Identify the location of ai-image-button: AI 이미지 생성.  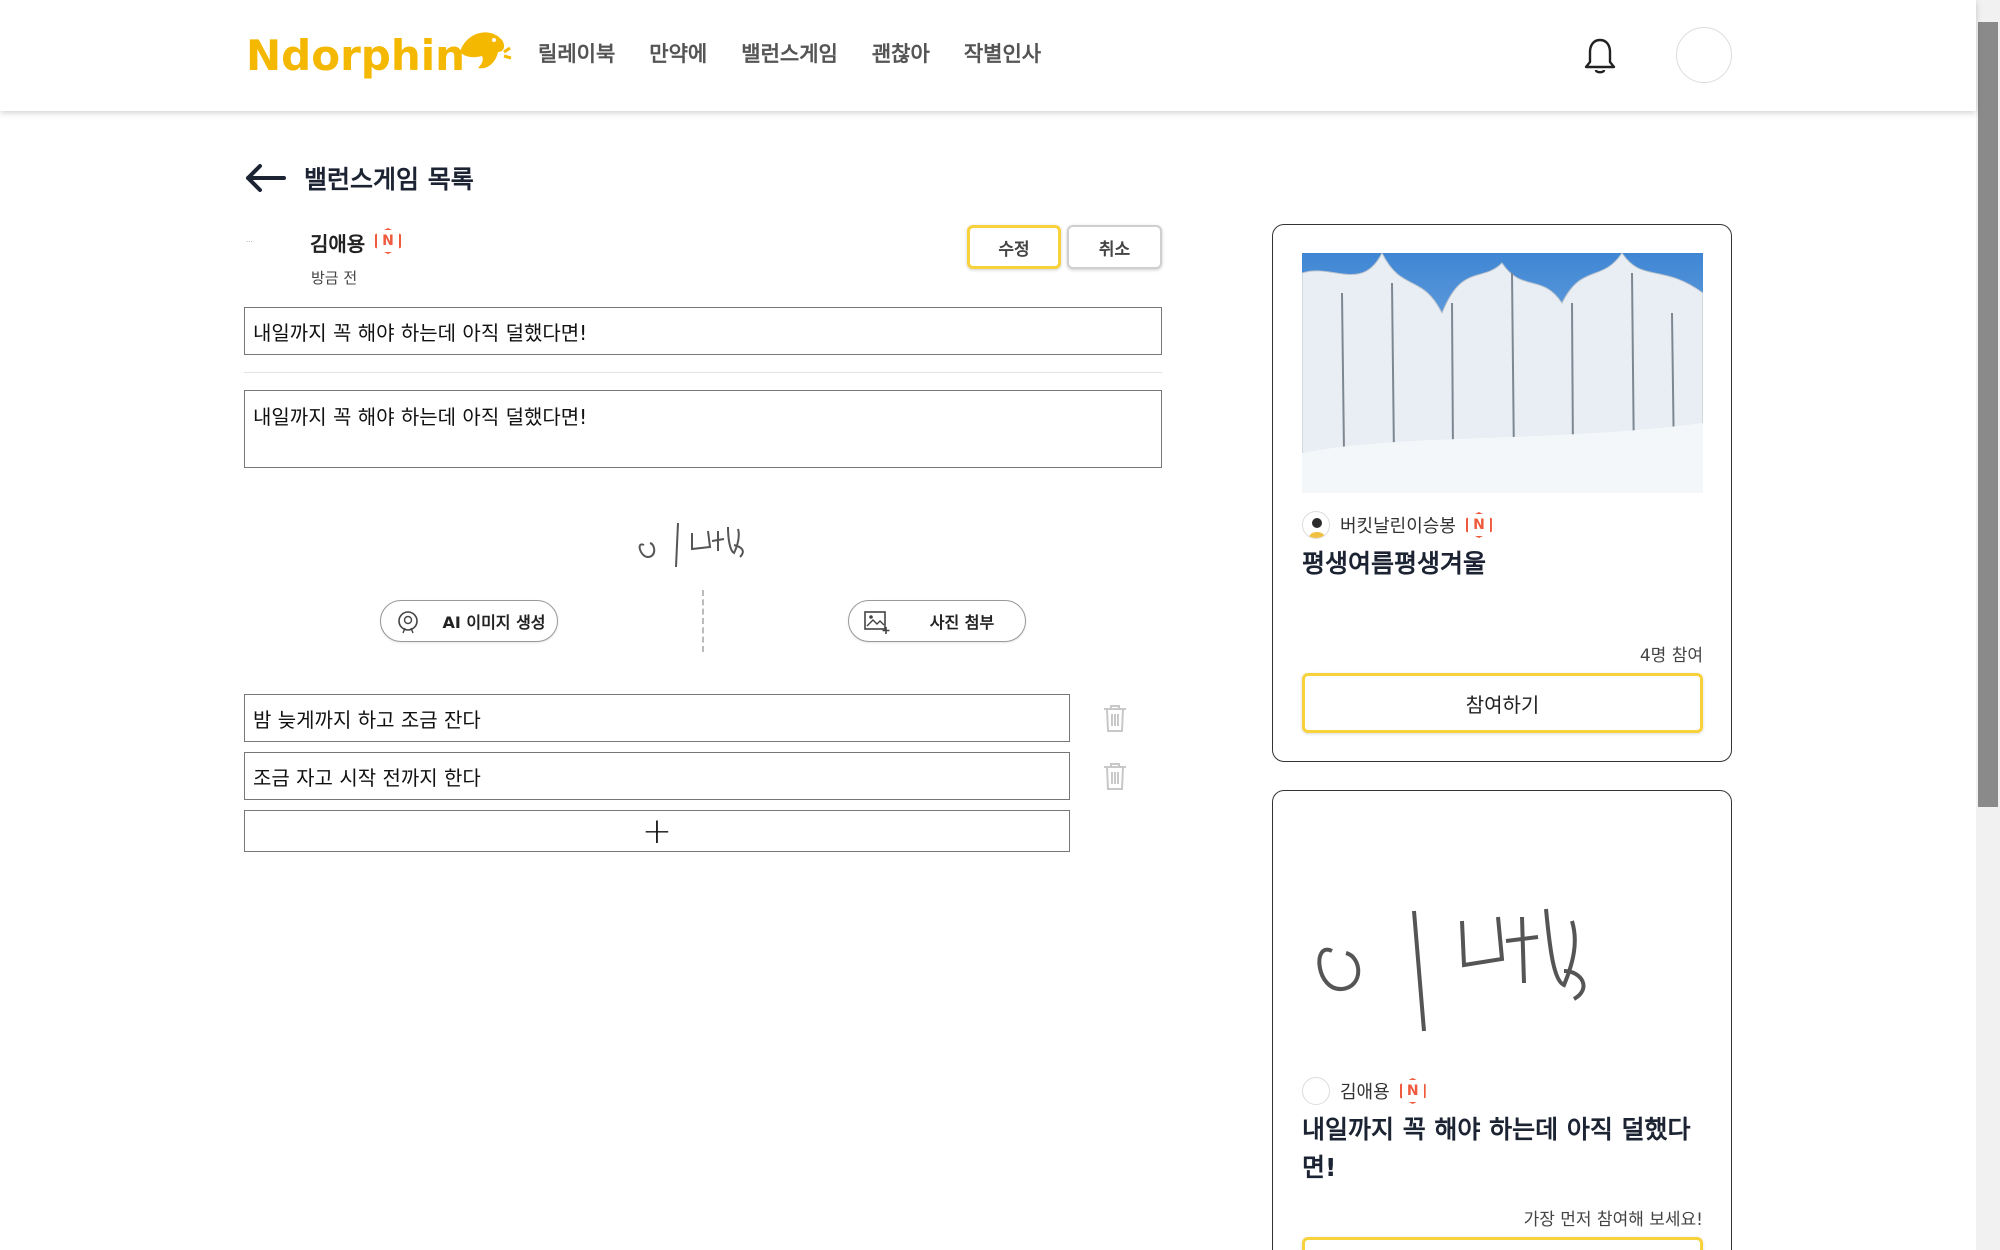
(469, 621).